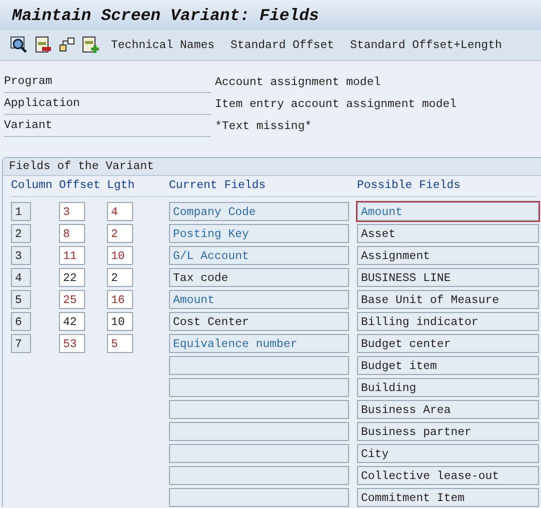 The image size is (541, 508). I want to click on possible-field: Business Area, so click(448, 409).